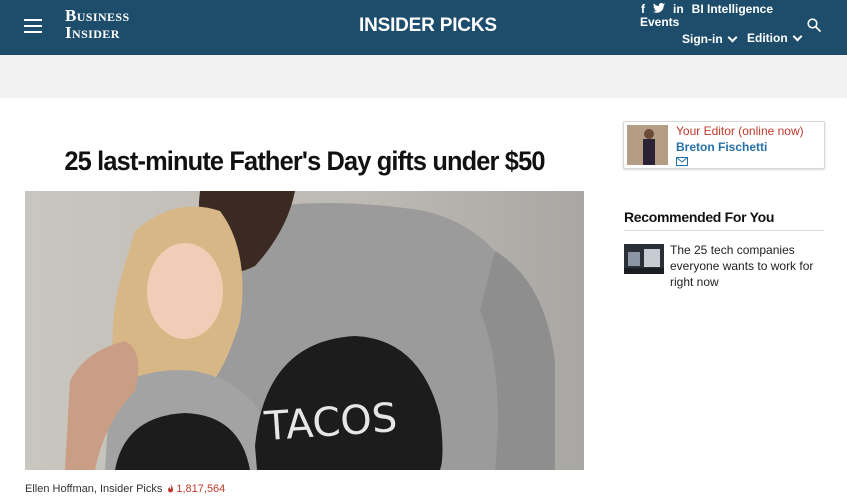 This screenshot has width=847, height=504. What do you see at coordinates (201, 489) in the screenshot?
I see `view-count-value: 1,817,564` at bounding box center [201, 489].